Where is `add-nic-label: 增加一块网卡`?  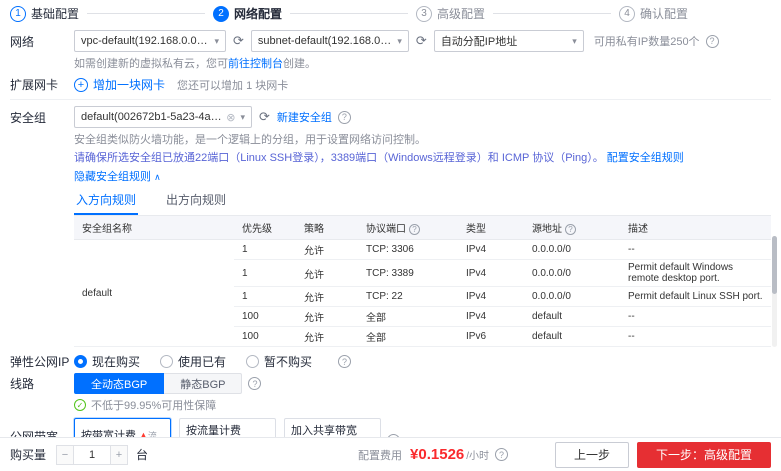
add-nic-label: 增加一块网卡 is located at coordinates (129, 85).